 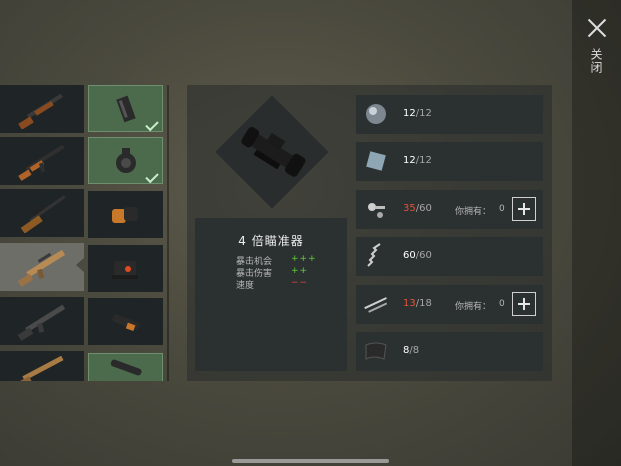 I want to click on close-icon, so click(x=597, y=28).